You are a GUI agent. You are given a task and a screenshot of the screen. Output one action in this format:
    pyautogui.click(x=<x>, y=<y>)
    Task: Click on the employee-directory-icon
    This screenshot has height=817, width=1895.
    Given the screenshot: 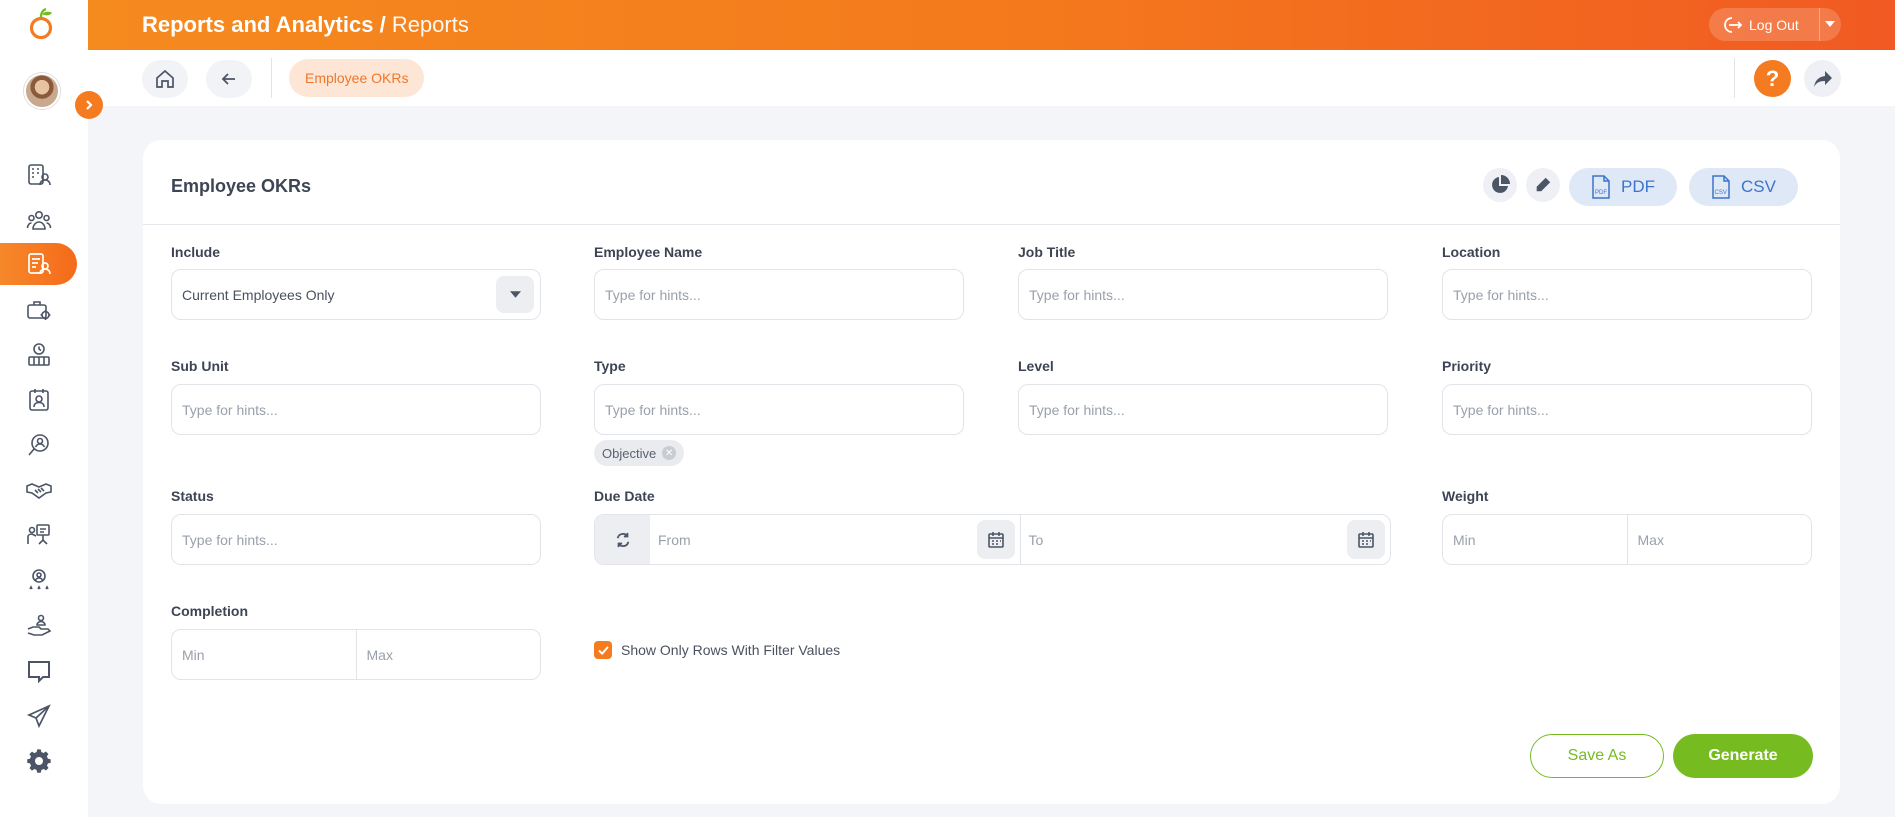 What is the action you would take?
    pyautogui.click(x=39, y=175)
    